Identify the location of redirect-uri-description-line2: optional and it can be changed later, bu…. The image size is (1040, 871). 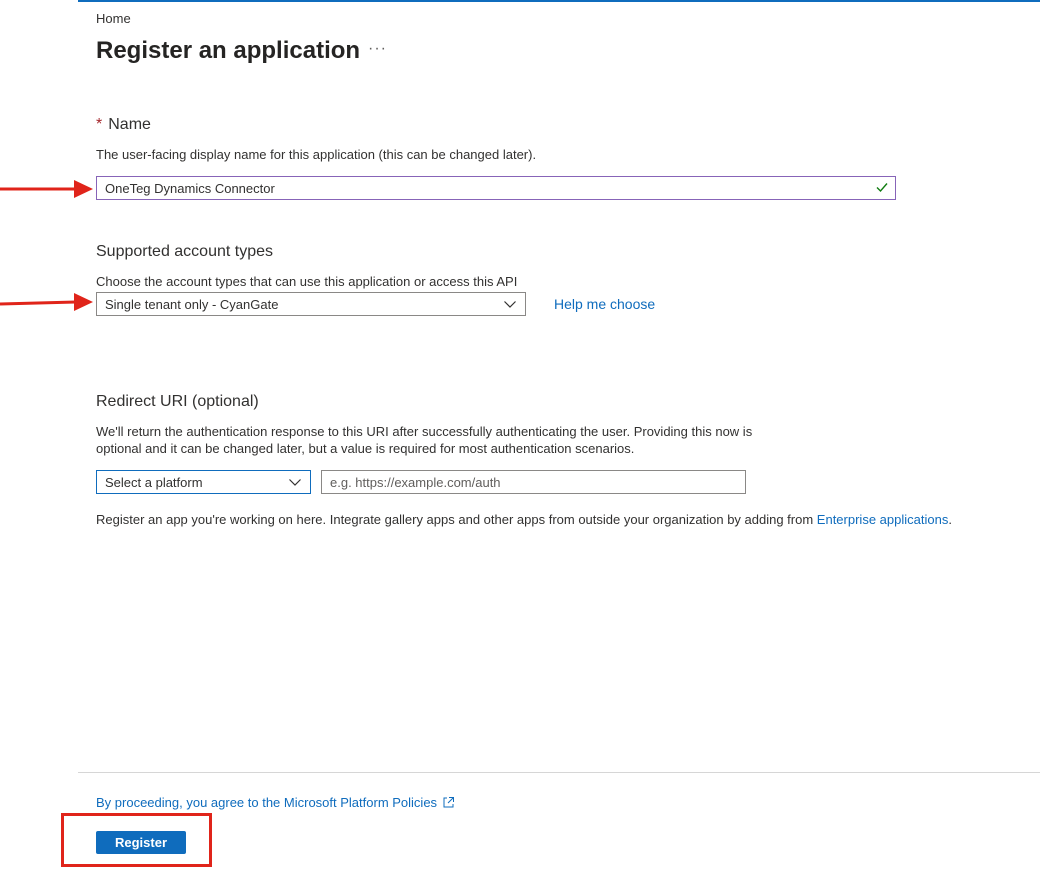
(365, 448).